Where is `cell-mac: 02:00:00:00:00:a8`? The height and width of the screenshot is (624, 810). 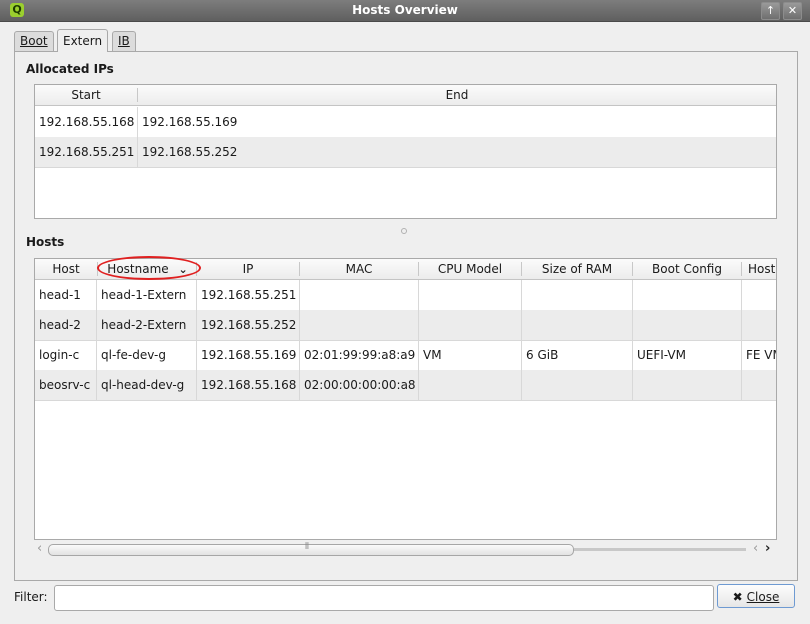
cell-mac: 02:00:00:00:00:a8 is located at coordinates (359, 385).